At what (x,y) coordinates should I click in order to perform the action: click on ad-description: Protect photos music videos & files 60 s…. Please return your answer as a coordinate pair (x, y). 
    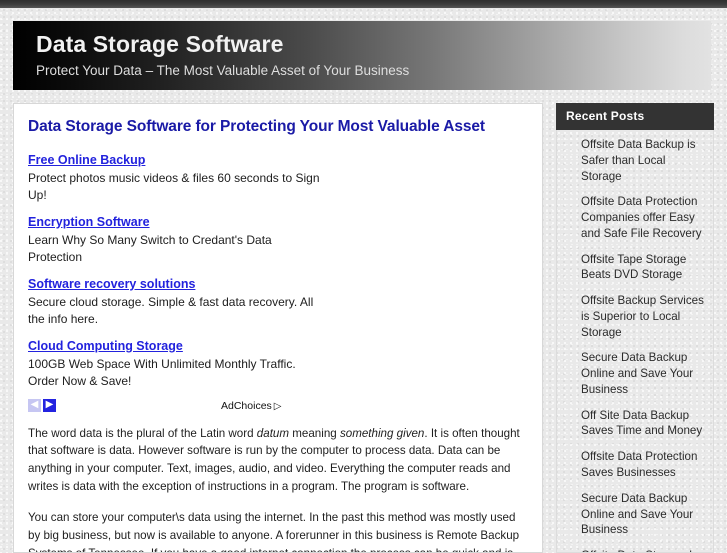
    Looking at the image, I should click on (174, 186).